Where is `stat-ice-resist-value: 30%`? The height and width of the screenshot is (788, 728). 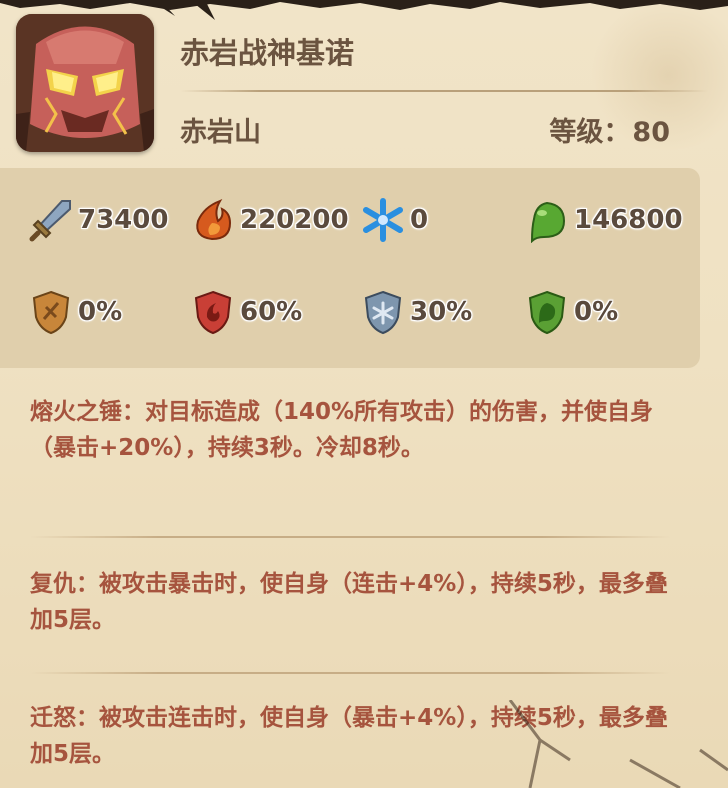
stat-ice-resist-value: 30% is located at coordinates (441, 312).